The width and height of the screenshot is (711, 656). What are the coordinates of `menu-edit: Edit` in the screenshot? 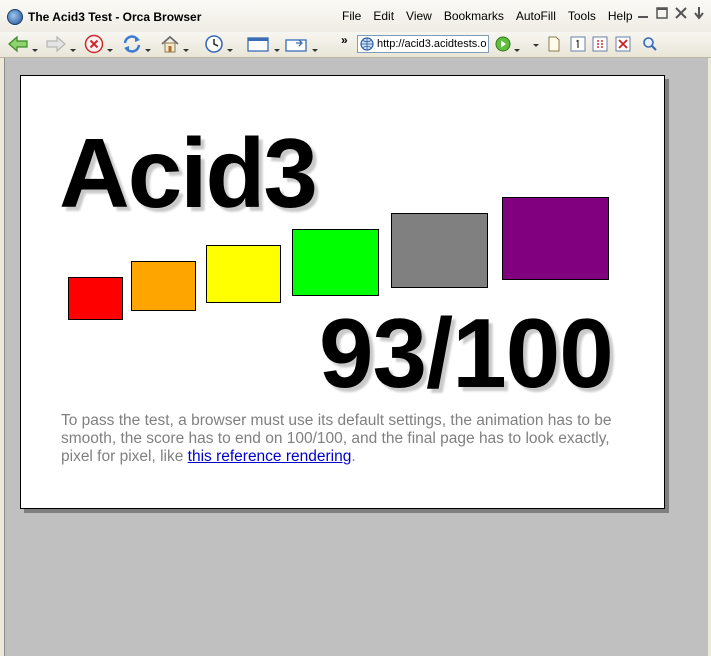 It's located at (383, 16).